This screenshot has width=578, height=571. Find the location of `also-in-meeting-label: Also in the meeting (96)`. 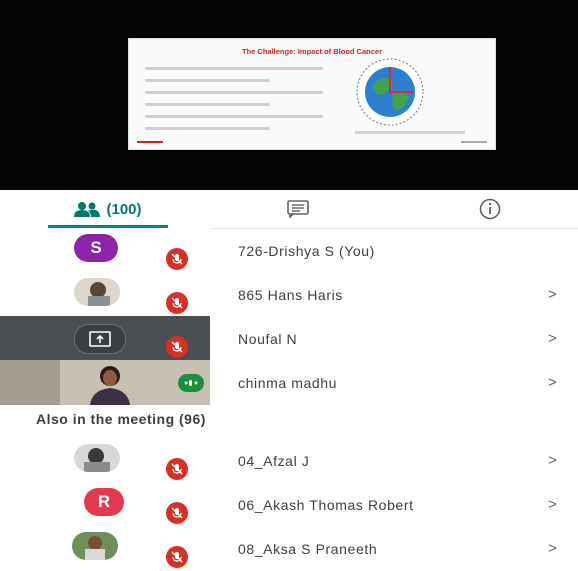

also-in-meeting-label: Also in the meeting (96) is located at coordinates (121, 419).